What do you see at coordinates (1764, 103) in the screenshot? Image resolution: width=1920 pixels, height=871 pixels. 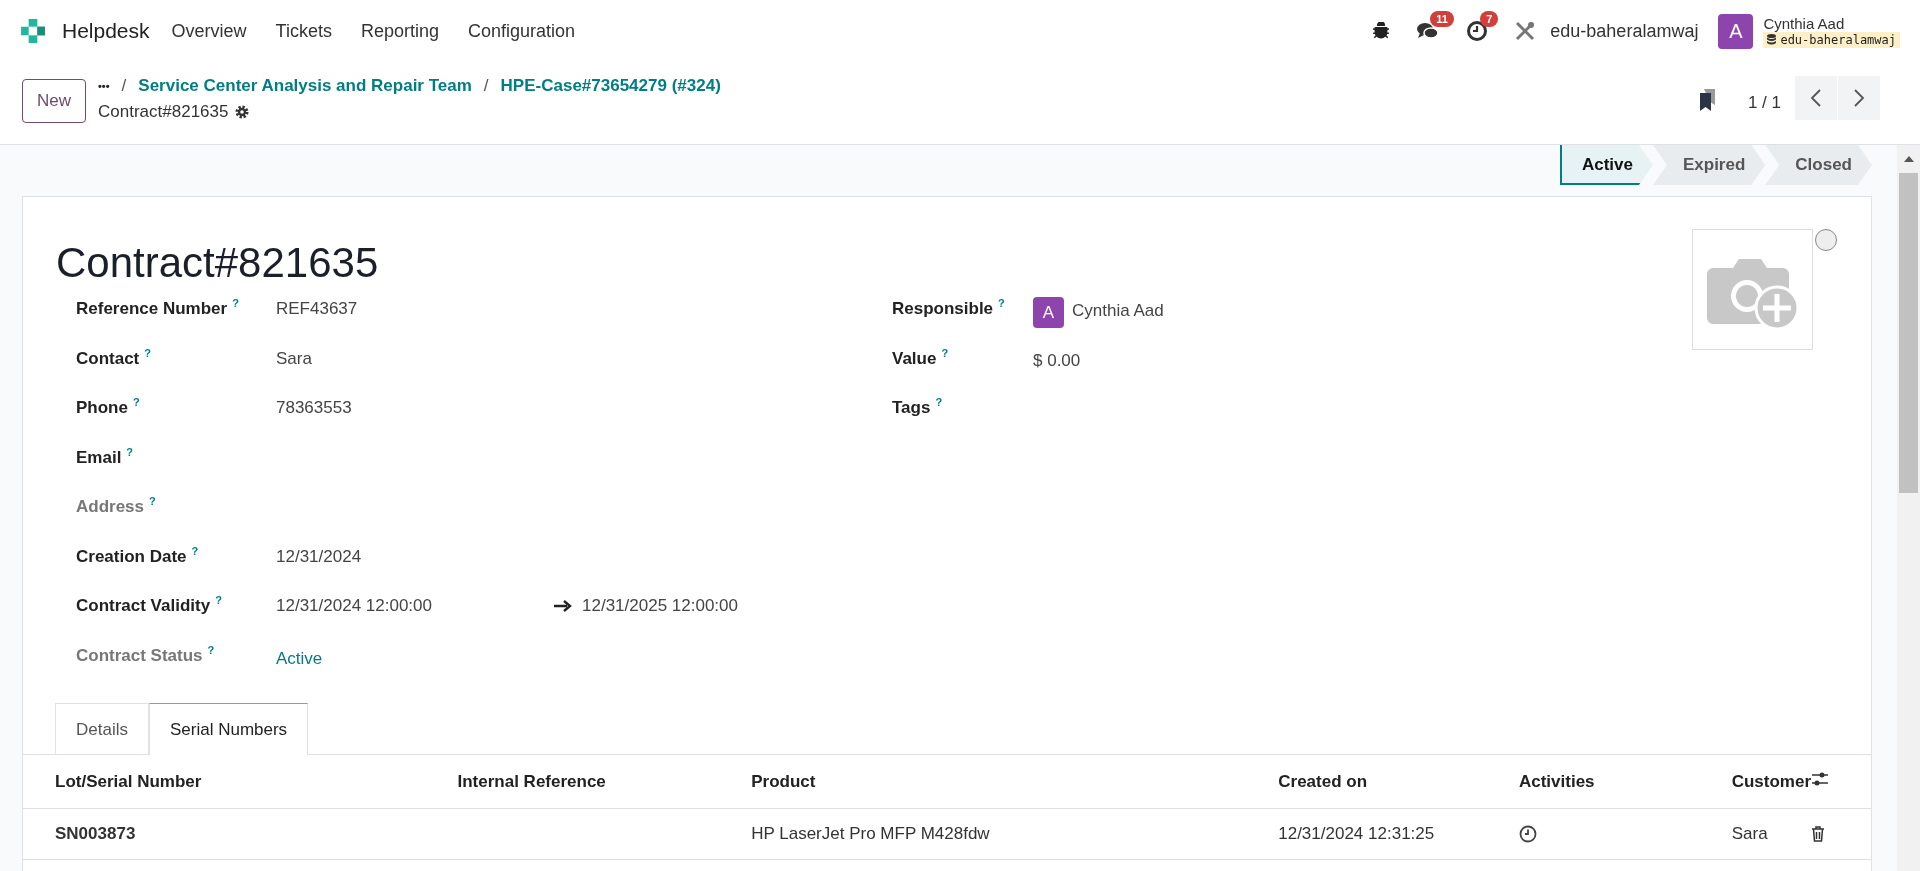 I see `pager-value: 1 / 1` at bounding box center [1764, 103].